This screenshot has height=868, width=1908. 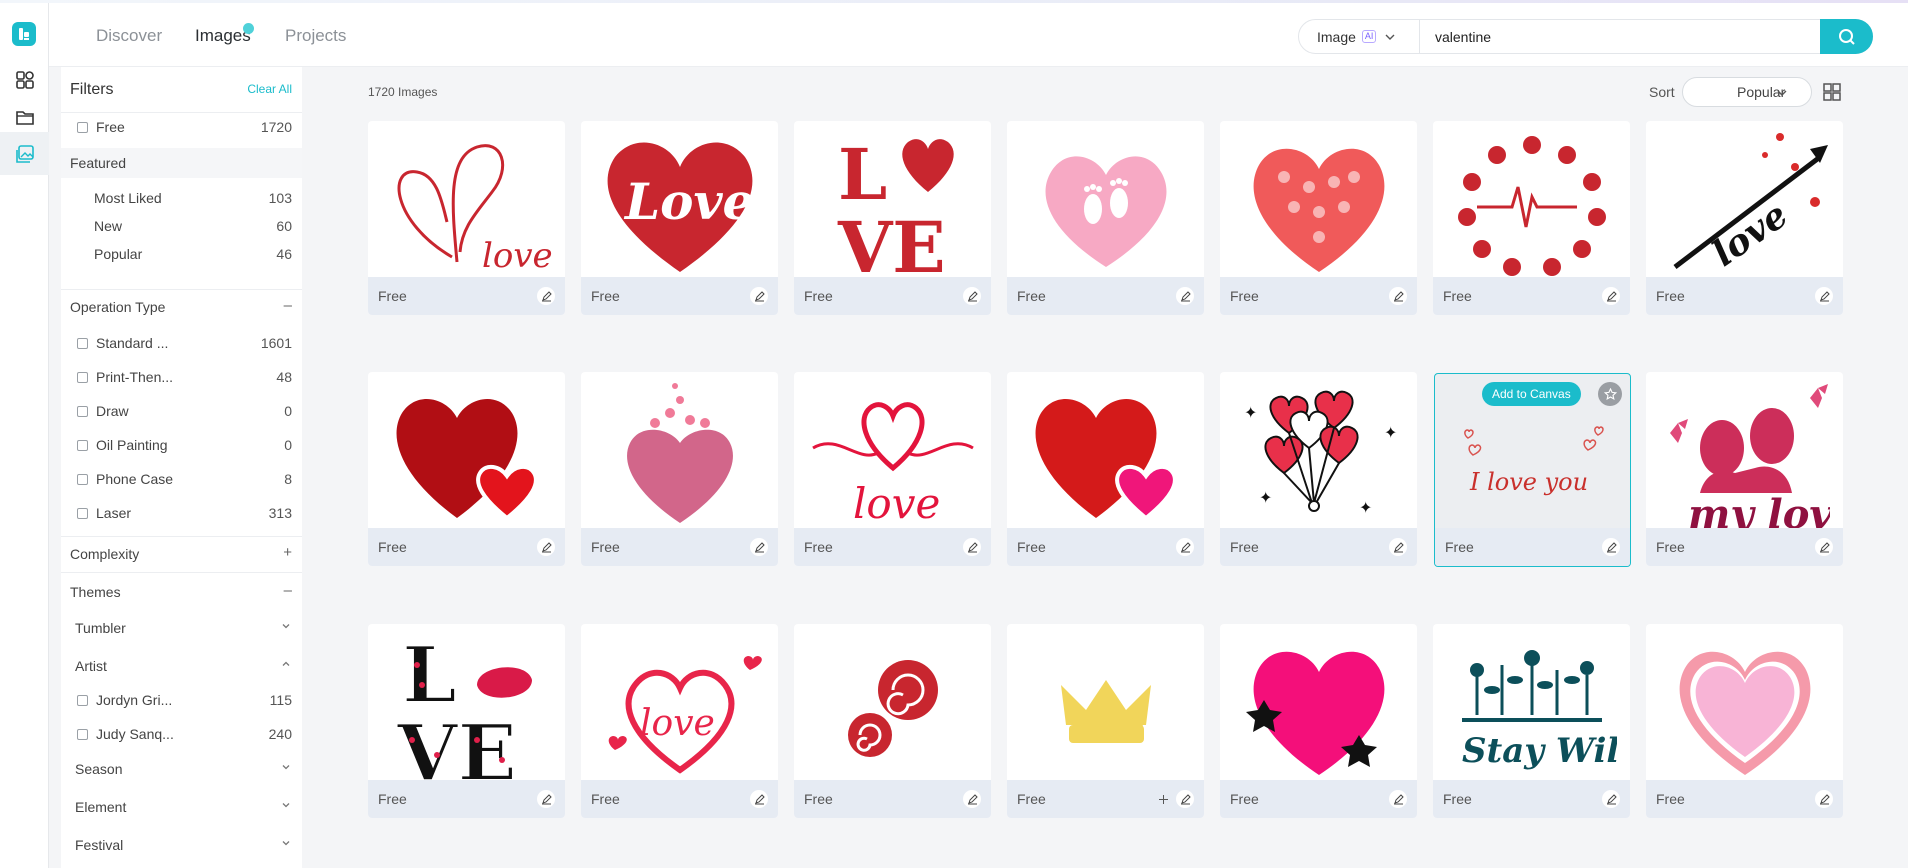 What do you see at coordinates (1747, 92) in the screenshot?
I see `sort-dropdown: Popular` at bounding box center [1747, 92].